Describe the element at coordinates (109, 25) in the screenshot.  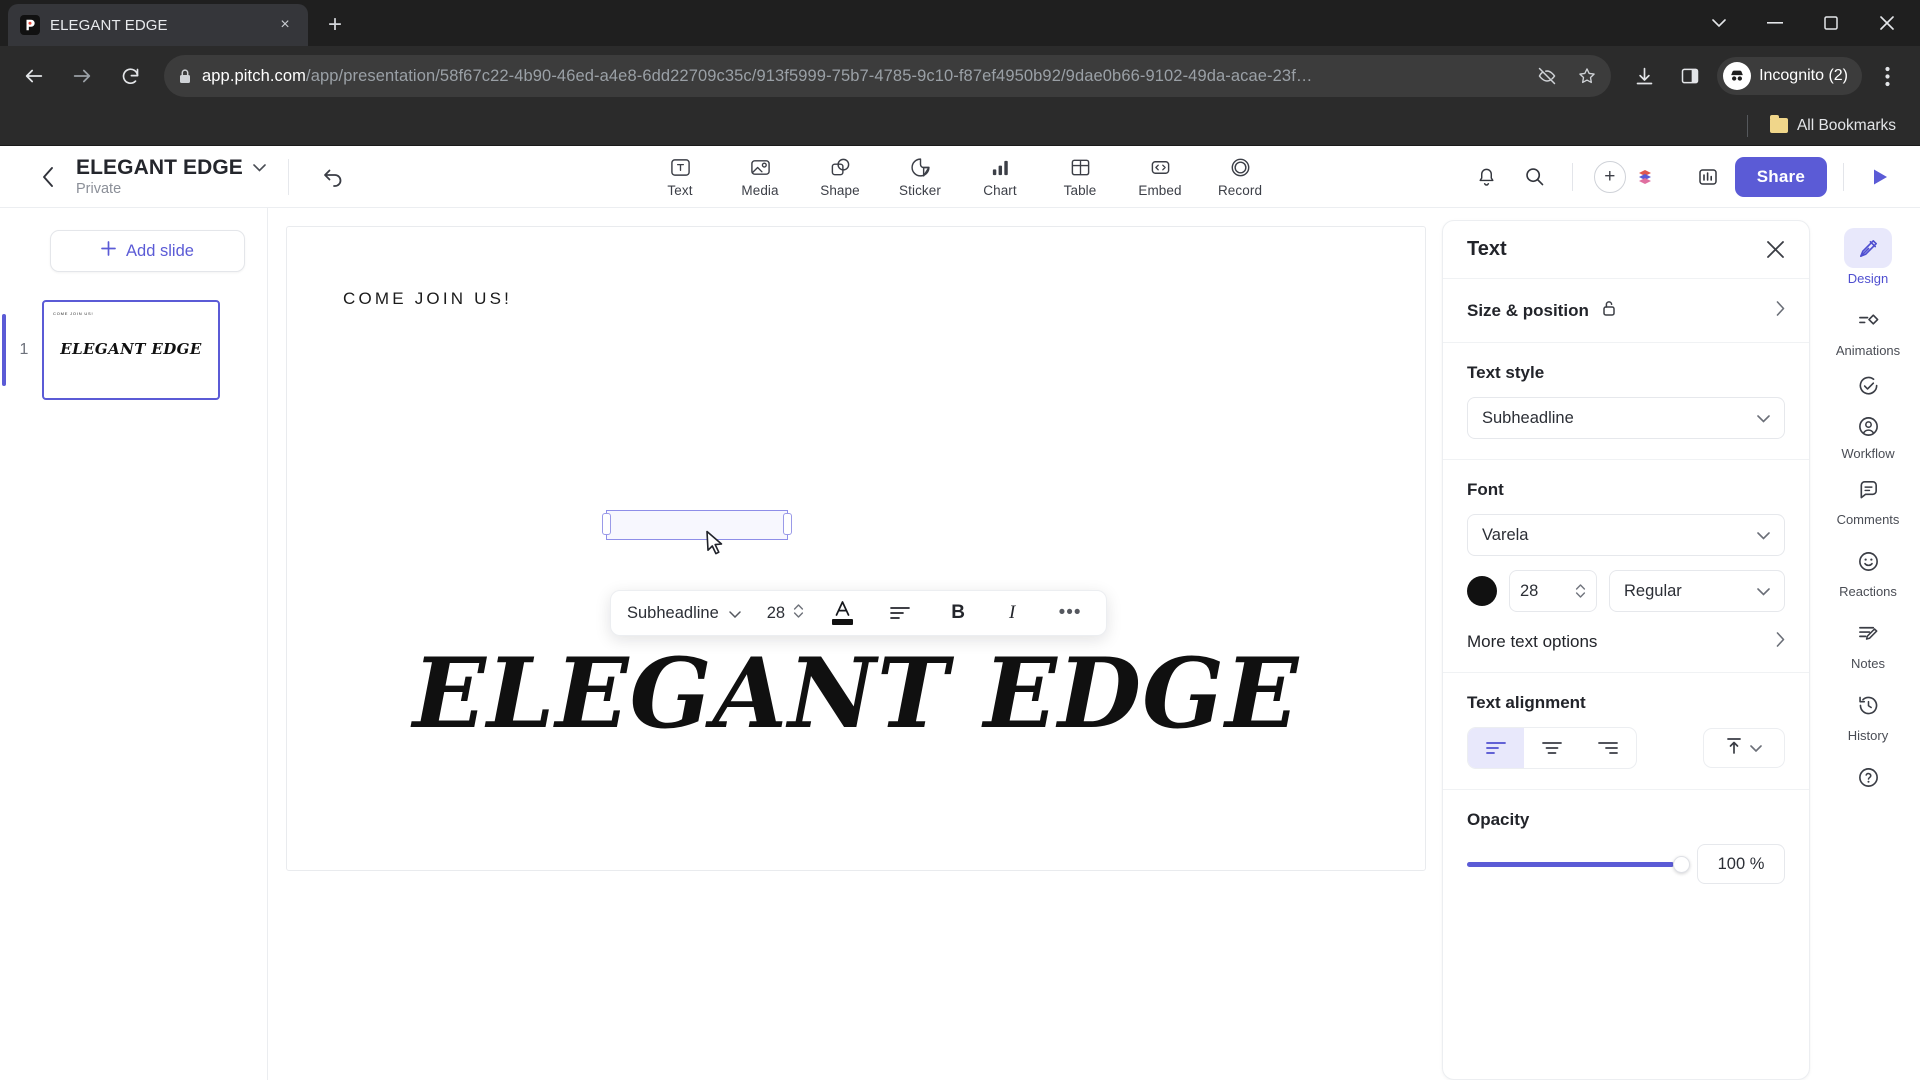
I see `tab-title: ELEGANT EDGE` at that location.